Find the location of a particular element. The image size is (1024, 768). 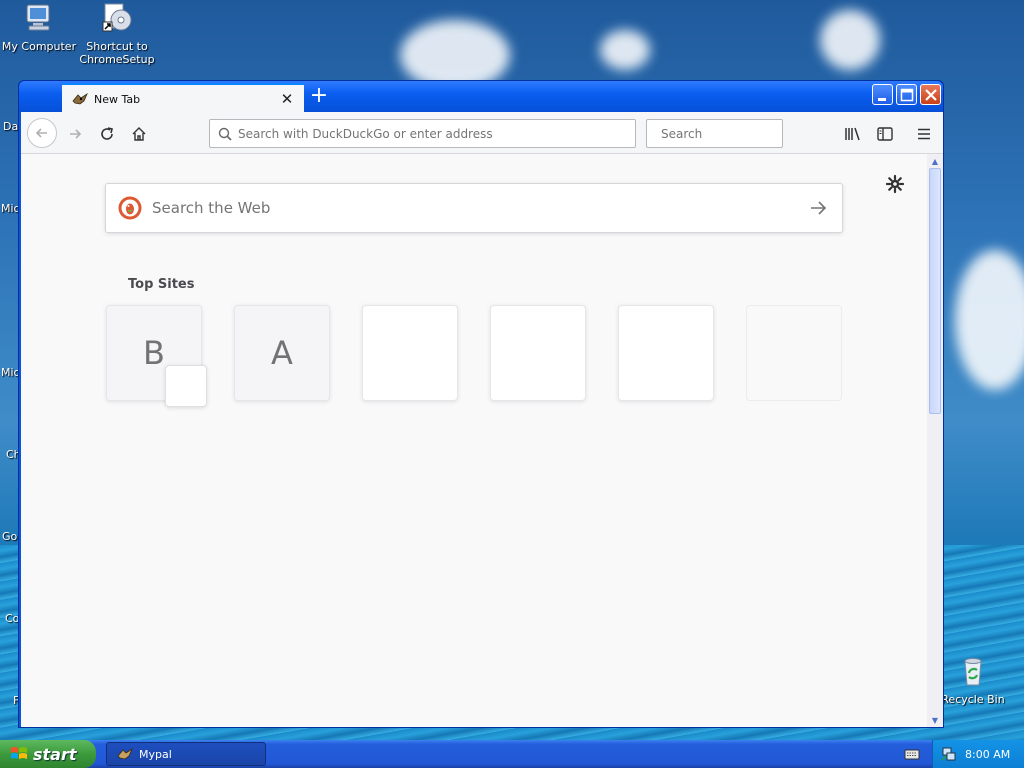

menu-button is located at coordinates (924, 134).